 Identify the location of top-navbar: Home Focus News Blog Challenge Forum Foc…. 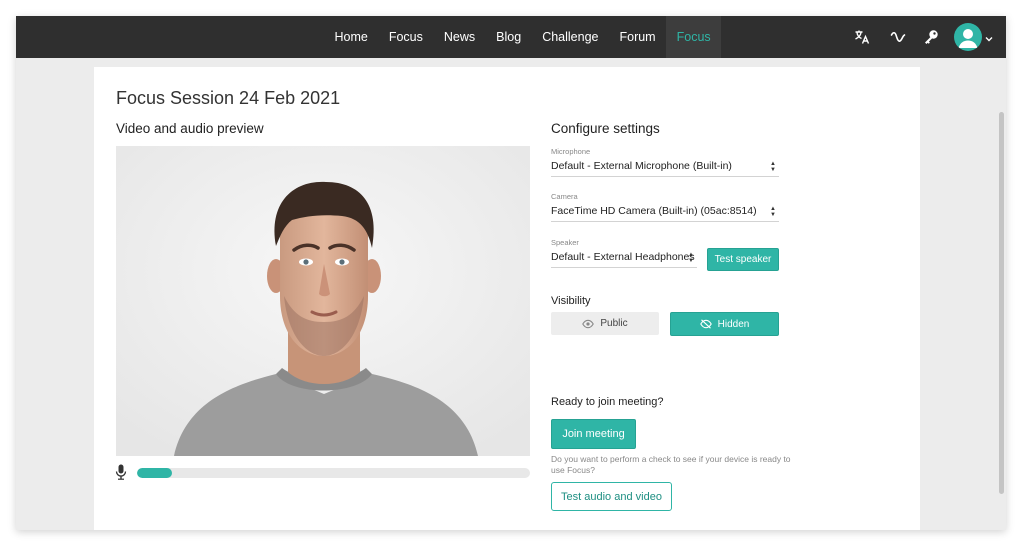
(511, 37).